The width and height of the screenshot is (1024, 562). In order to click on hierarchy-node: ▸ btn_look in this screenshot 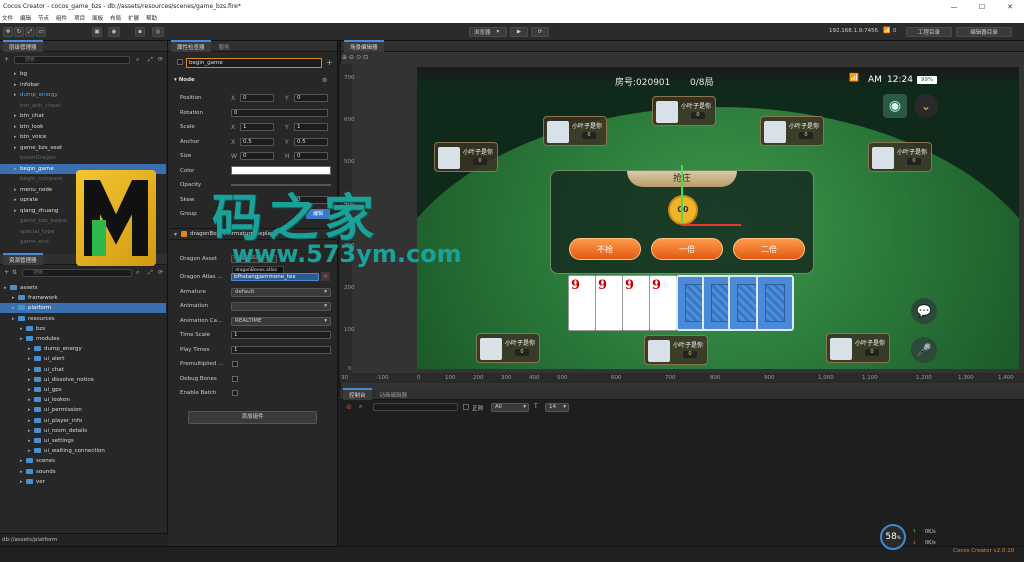, I will do `click(83, 127)`.